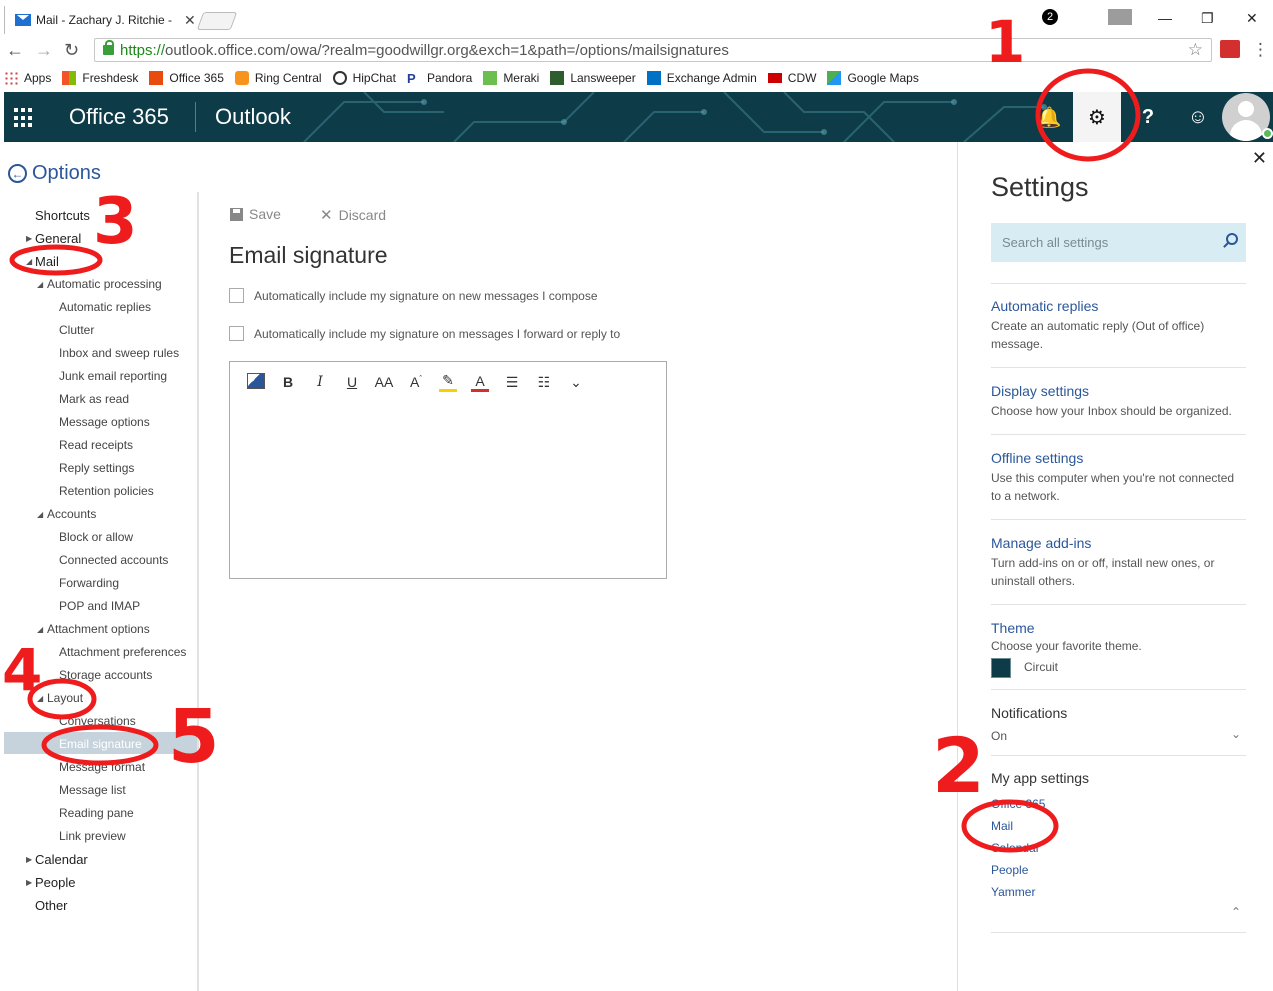  I want to click on forward-arrow-icon: →, so click(44, 50).